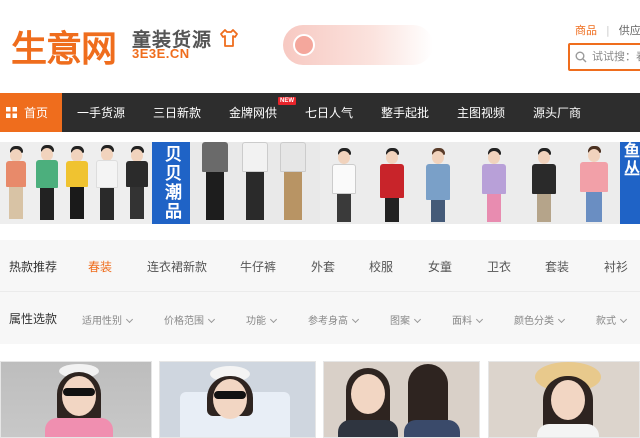  What do you see at coordinates (606, 321) in the screenshot?
I see `attr-dropdown-label: 款式` at bounding box center [606, 321].